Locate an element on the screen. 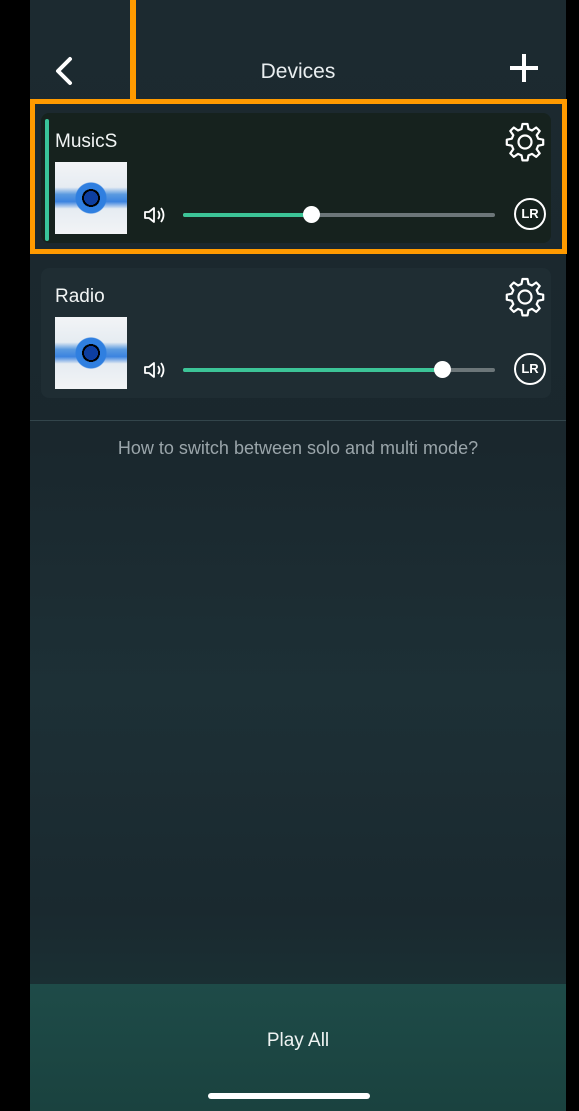 The width and height of the screenshot is (579, 1111). home-indicator is located at coordinates (289, 1096).